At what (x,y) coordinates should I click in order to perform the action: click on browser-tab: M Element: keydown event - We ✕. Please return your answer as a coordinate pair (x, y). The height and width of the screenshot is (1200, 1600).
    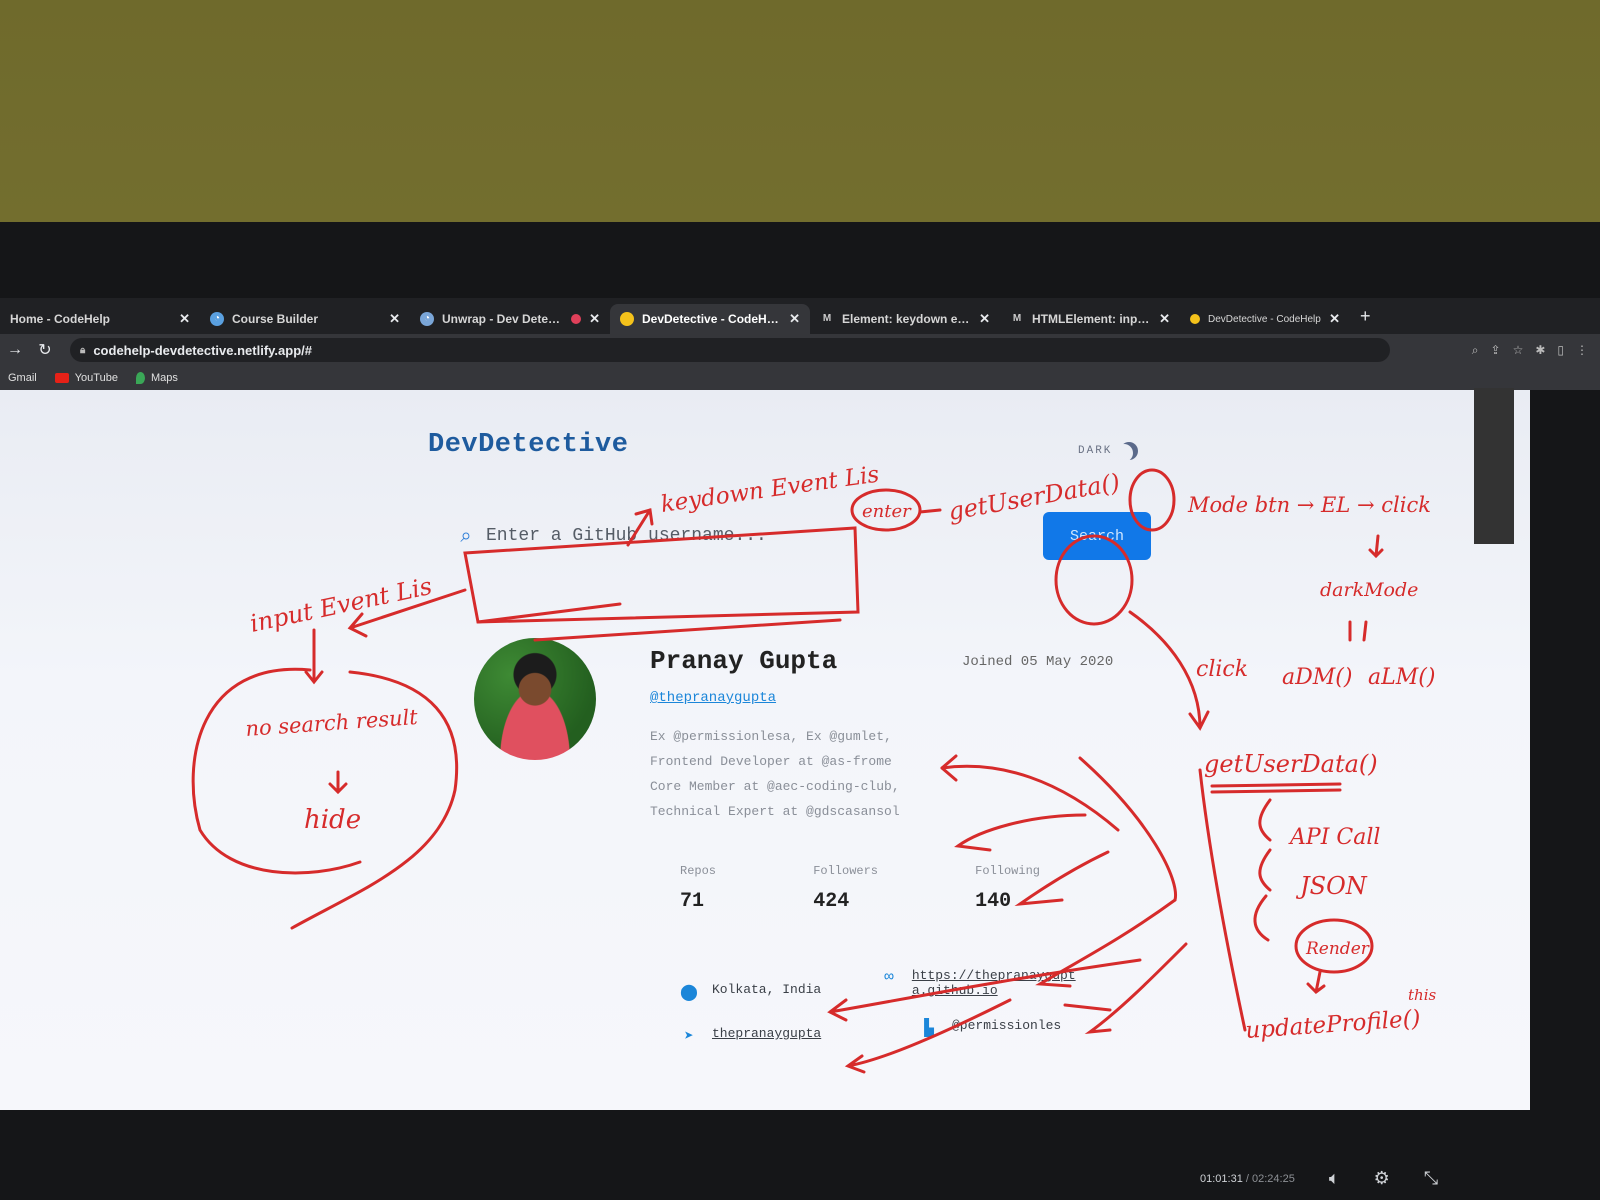
    Looking at the image, I should click on (905, 319).